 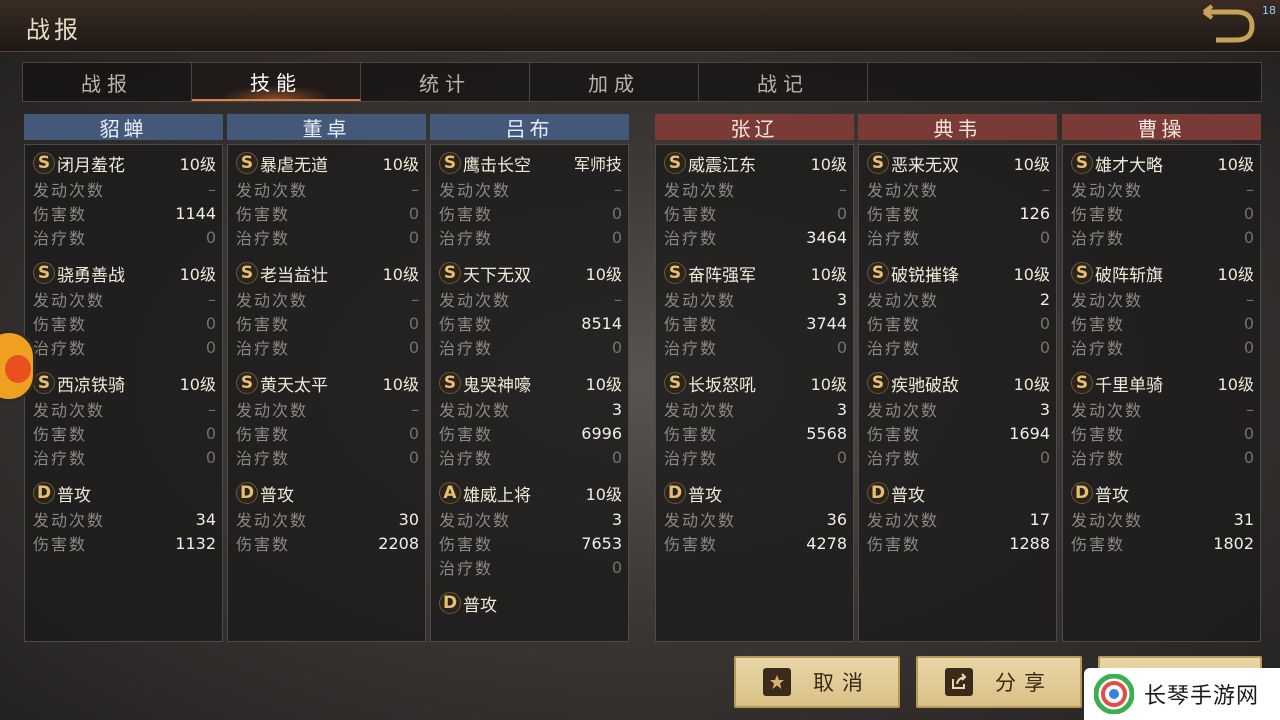 I want to click on skill-entry: S 破阵斩旗 10级 发动次数 – 伤害数 0 治疗数 0, so click(x=1162, y=309).